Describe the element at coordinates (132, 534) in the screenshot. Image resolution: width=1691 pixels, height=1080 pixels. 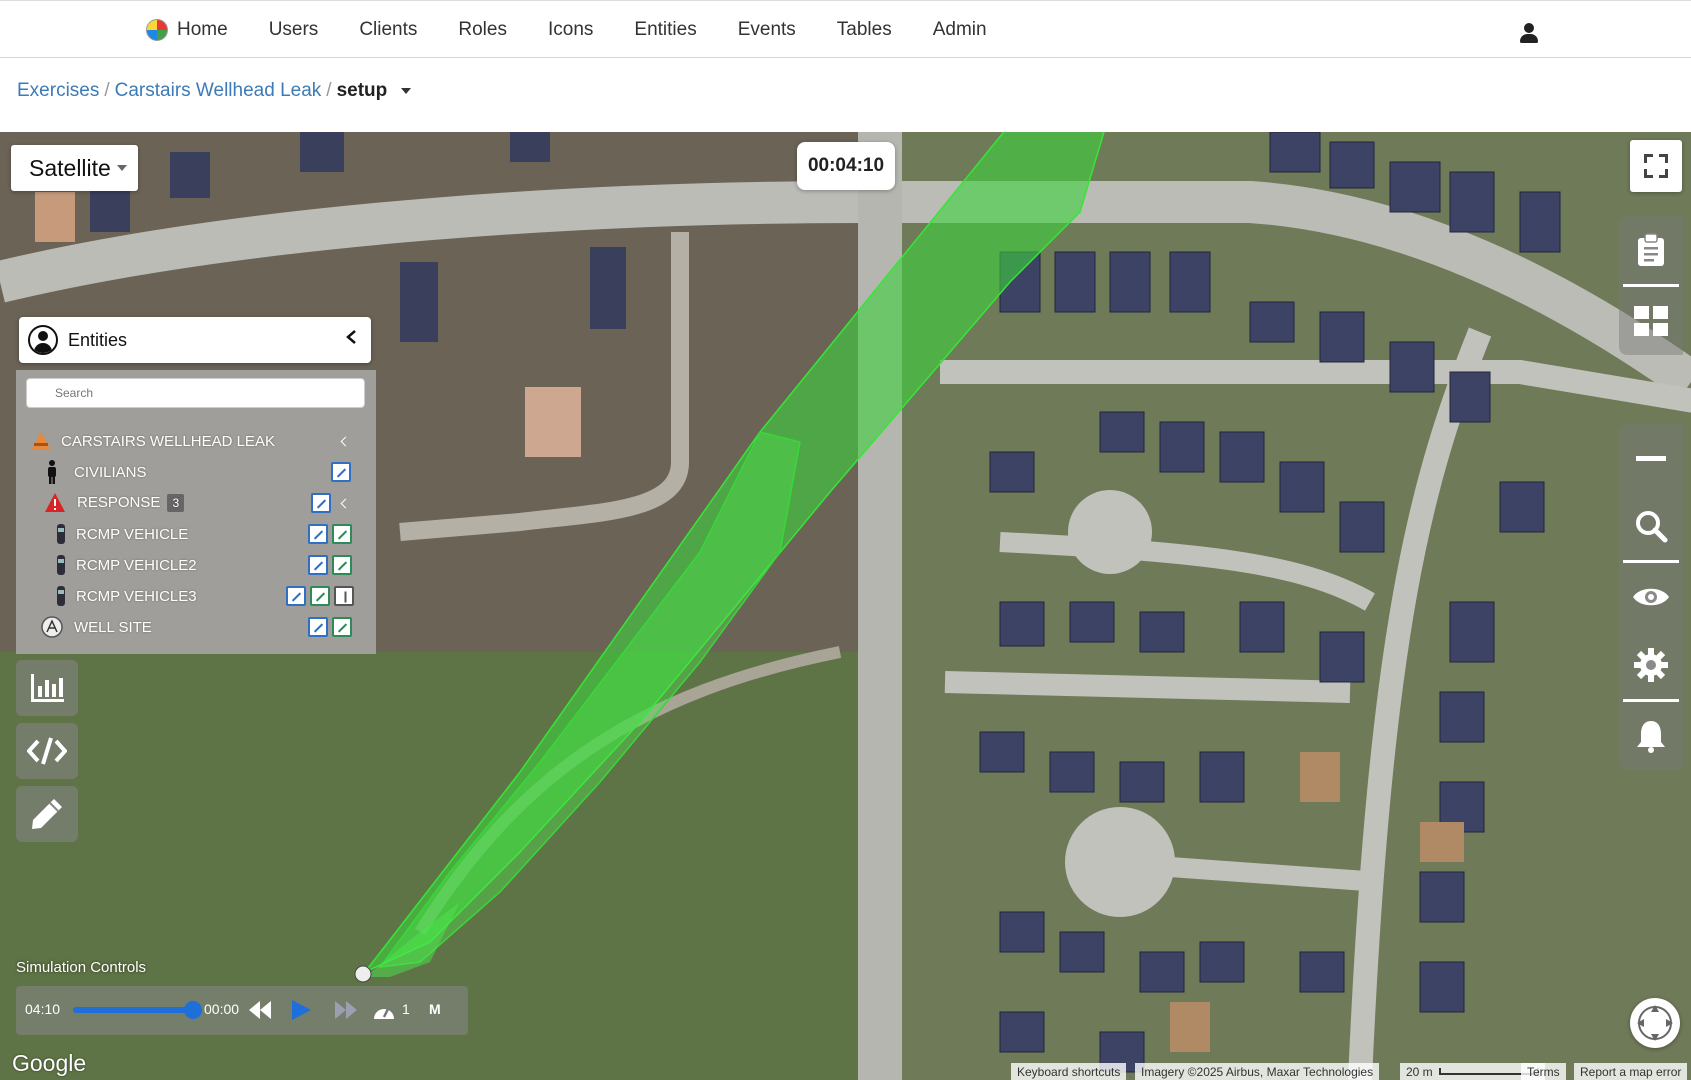
I see `tree-label-rcmp-vehicle: RCMP VEHICLE` at that location.